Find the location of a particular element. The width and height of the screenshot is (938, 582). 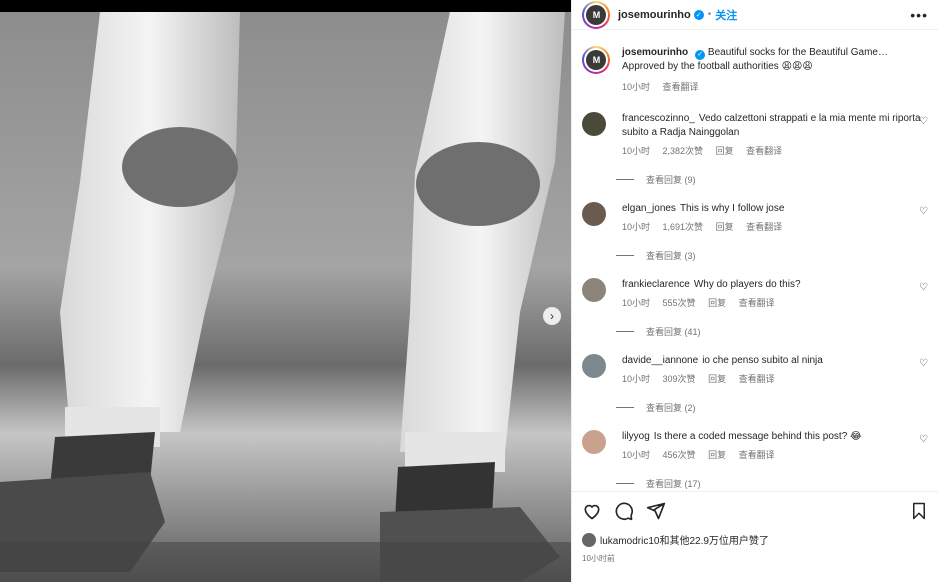

comment-likes: 309次赞 is located at coordinates (679, 379).